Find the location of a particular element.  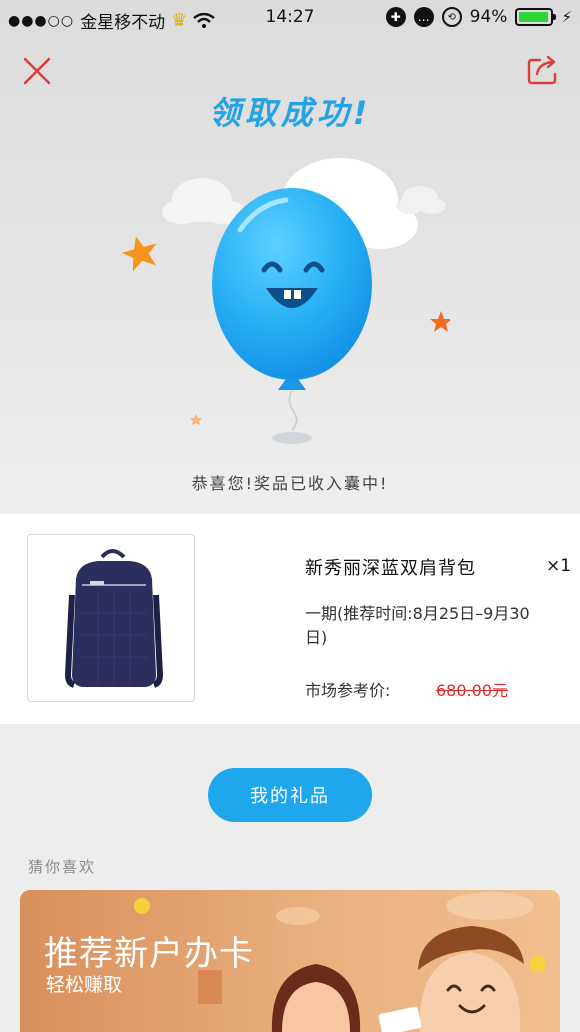

share-icon is located at coordinates (543, 70).